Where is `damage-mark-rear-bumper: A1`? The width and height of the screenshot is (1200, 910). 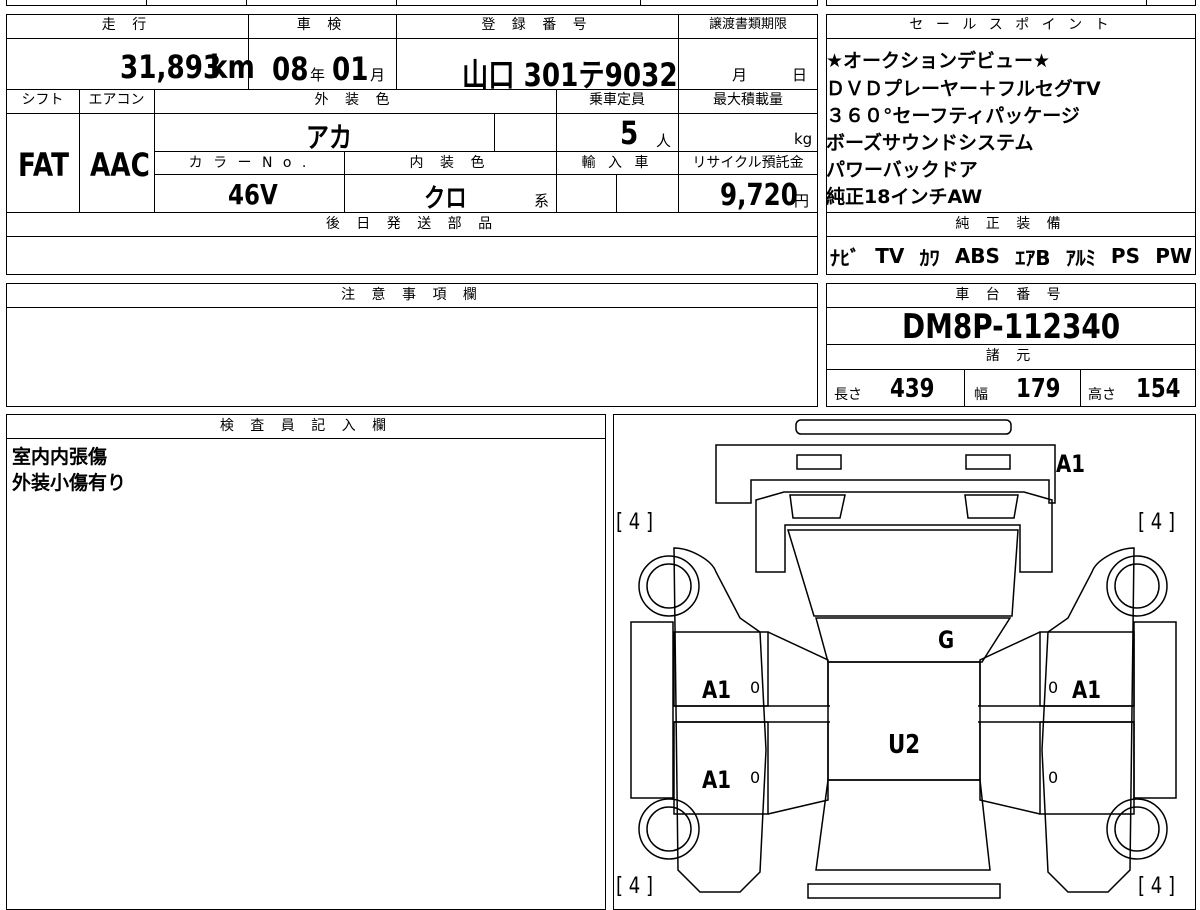 damage-mark-rear-bumper: A1 is located at coordinates (1070, 464).